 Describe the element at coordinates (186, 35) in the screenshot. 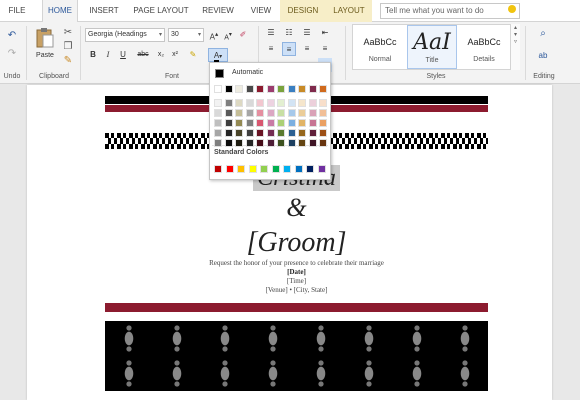

I see `font-size-combo: 30 ▾` at that location.